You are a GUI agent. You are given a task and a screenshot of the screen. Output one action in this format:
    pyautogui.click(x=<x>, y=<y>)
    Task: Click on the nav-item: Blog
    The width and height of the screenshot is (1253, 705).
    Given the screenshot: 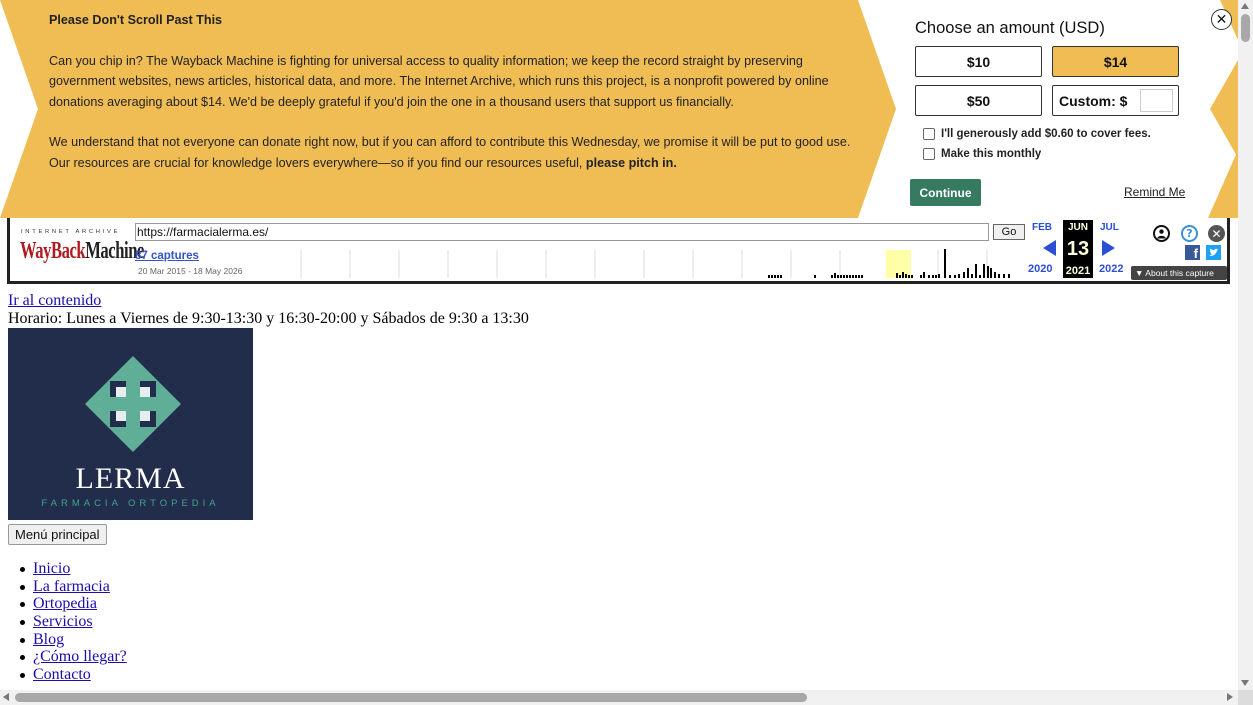 What is the action you would take?
    pyautogui.click(x=73, y=640)
    